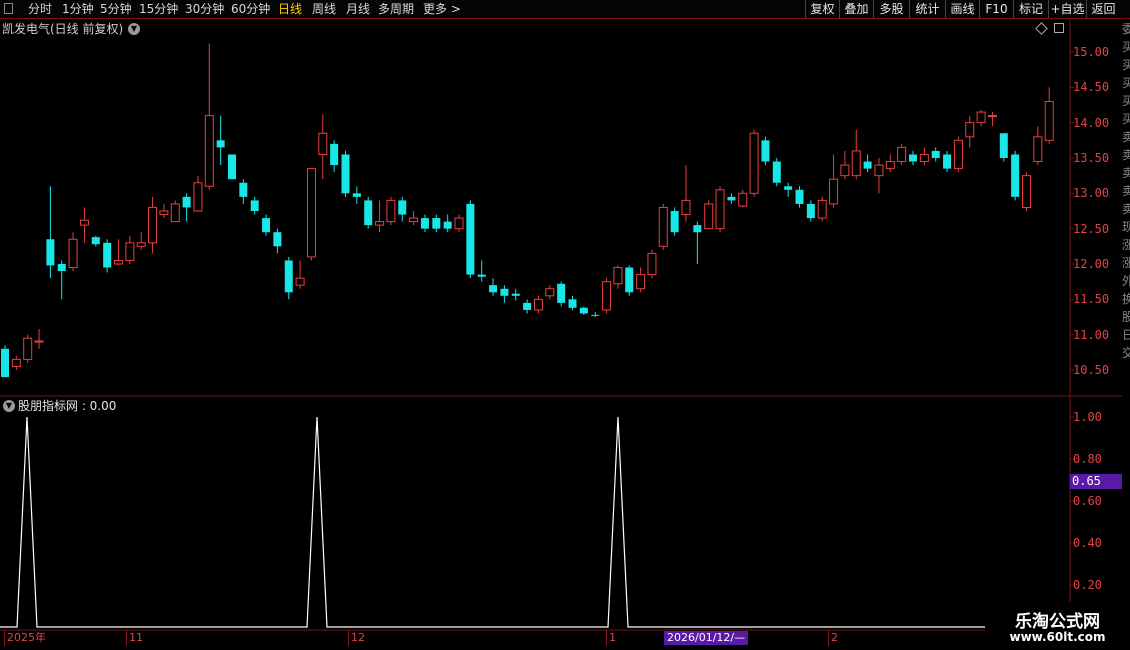 The height and width of the screenshot is (650, 1130). Describe the element at coordinates (1126, 227) in the screenshot. I see `quote-panel-char: 现` at that location.